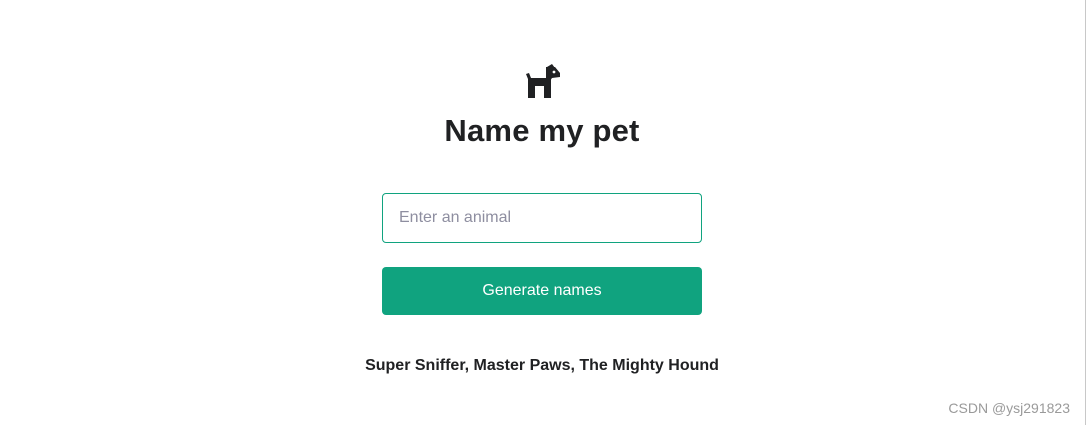 The height and width of the screenshot is (425, 1086). What do you see at coordinates (542, 130) in the screenshot?
I see `page-title: Name my pet` at bounding box center [542, 130].